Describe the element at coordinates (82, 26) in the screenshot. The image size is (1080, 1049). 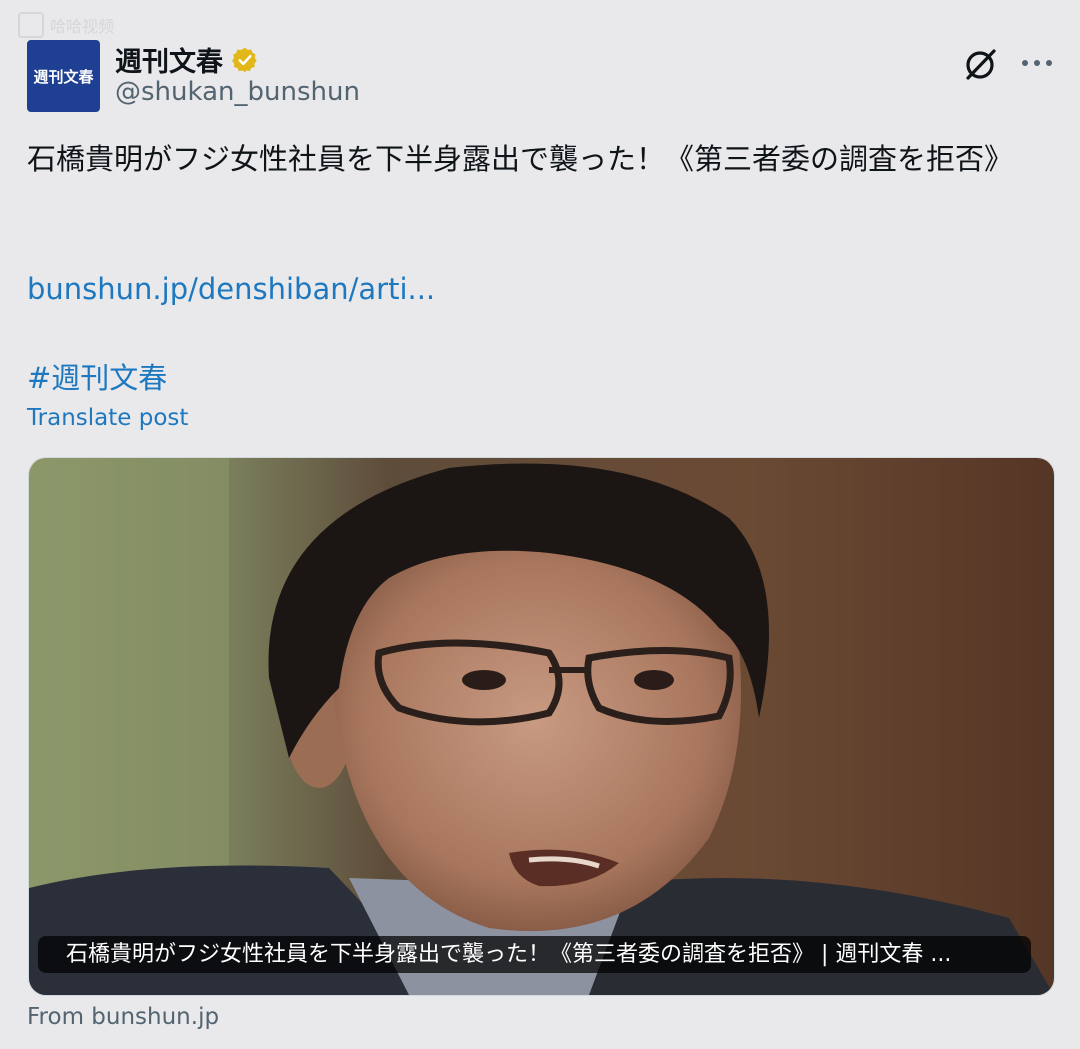
I see `watermark-text: 哈哈视频` at that location.